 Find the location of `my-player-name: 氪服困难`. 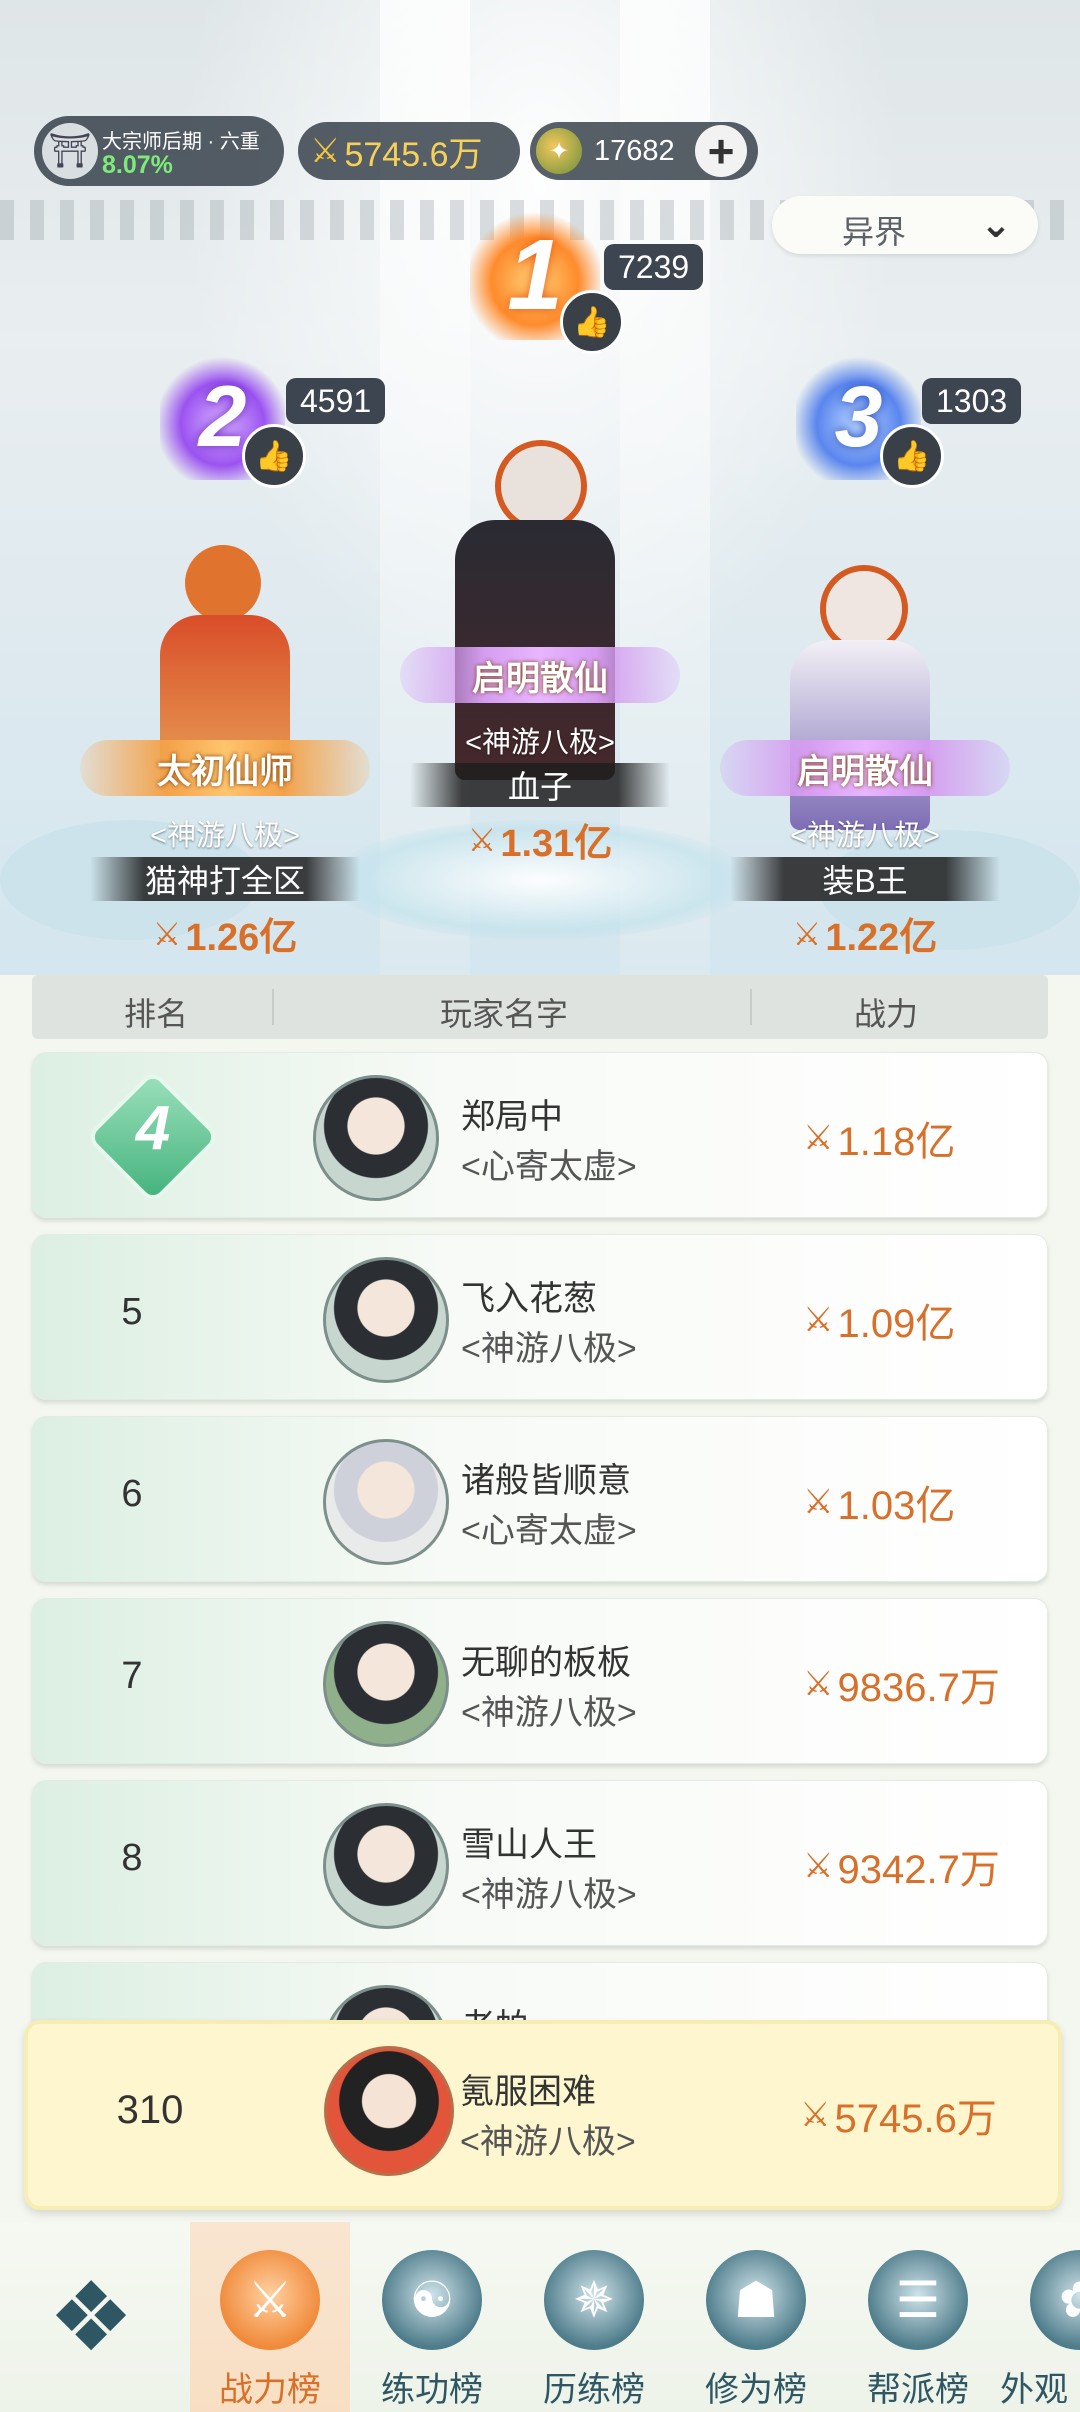

my-player-name: 氪服困难 is located at coordinates (528, 2092).